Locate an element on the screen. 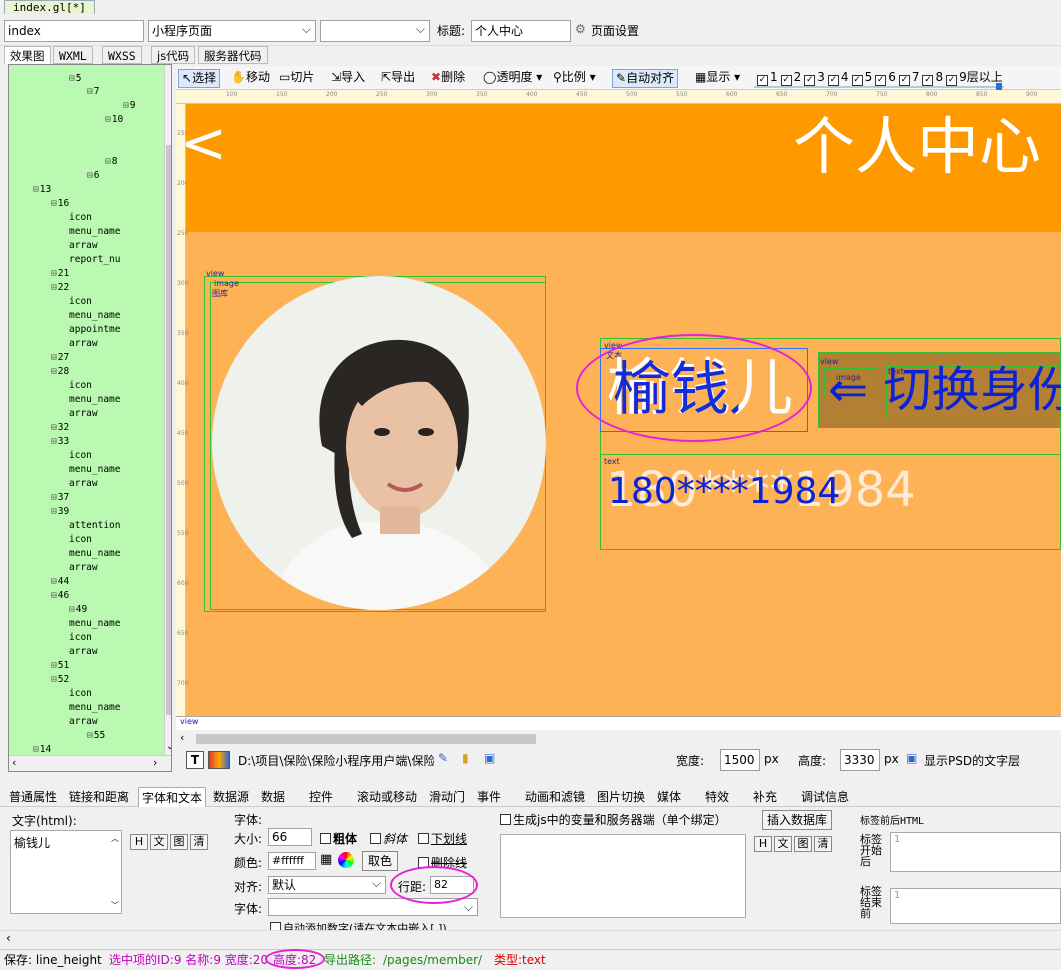 The image size is (1061, 970). property-tab: 数据 is located at coordinates (273, 797).